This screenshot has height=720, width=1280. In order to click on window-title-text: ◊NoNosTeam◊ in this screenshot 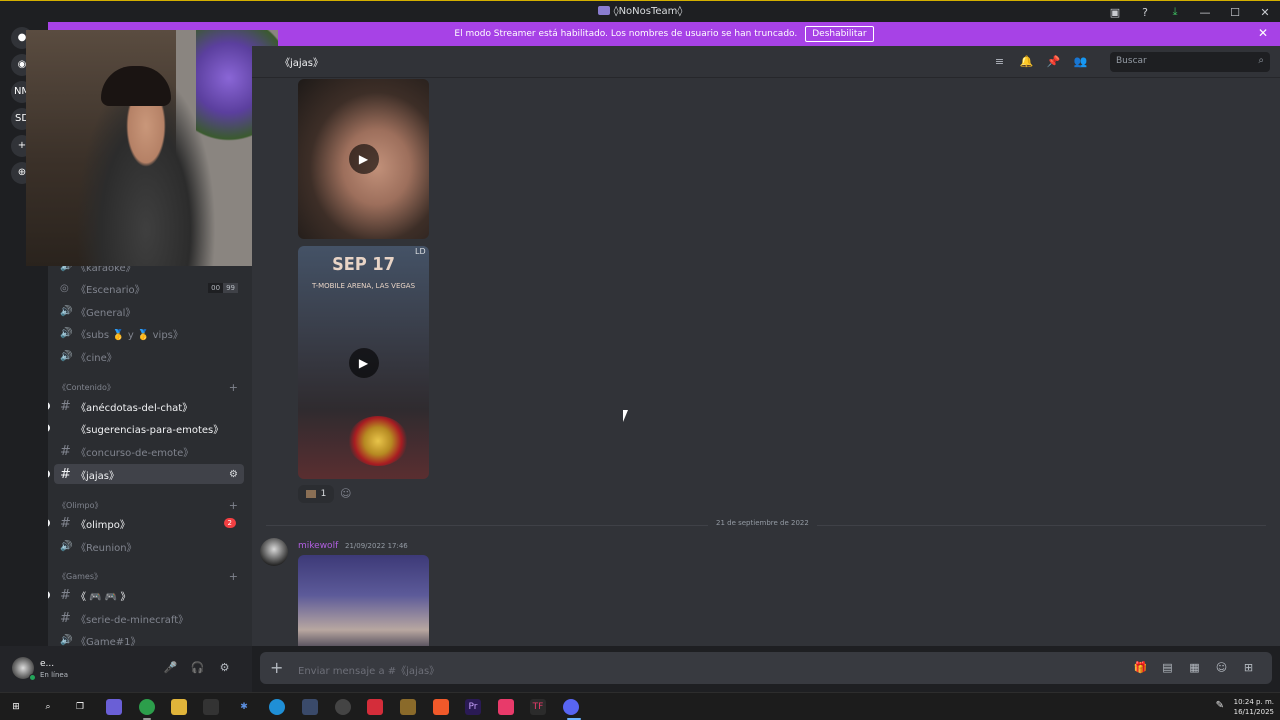, I will do `click(648, 11)`.